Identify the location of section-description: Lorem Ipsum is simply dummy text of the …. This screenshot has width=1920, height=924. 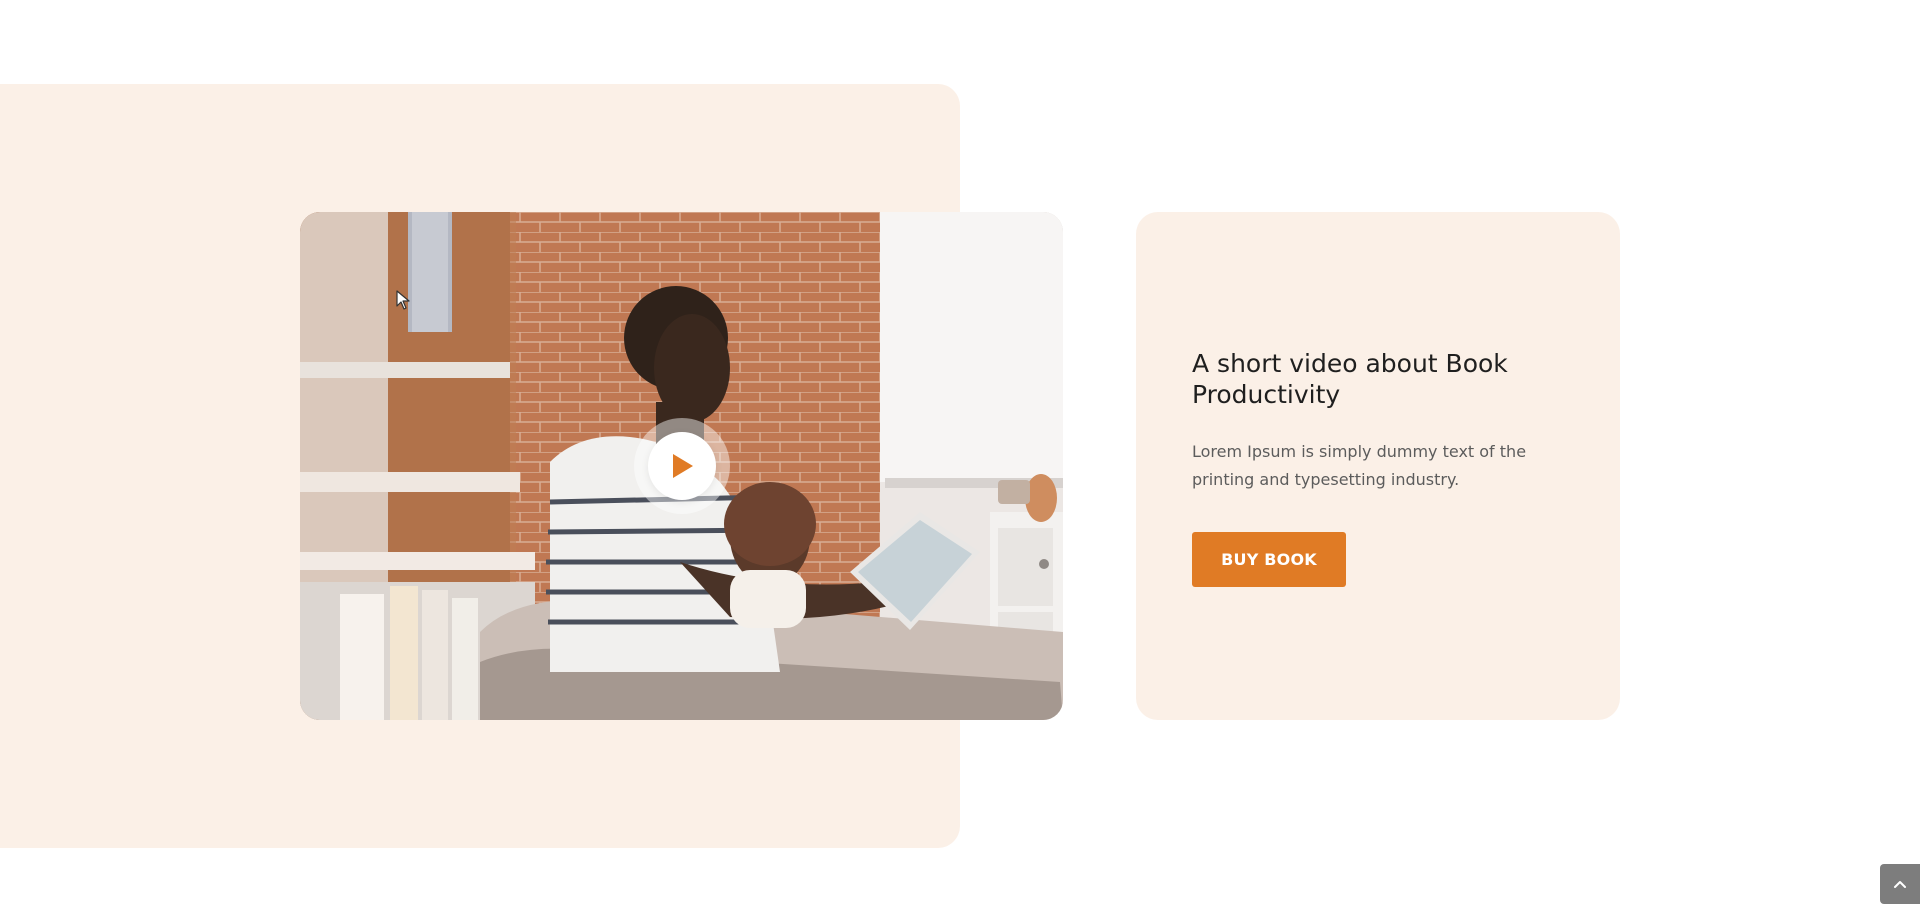
(1359, 465).